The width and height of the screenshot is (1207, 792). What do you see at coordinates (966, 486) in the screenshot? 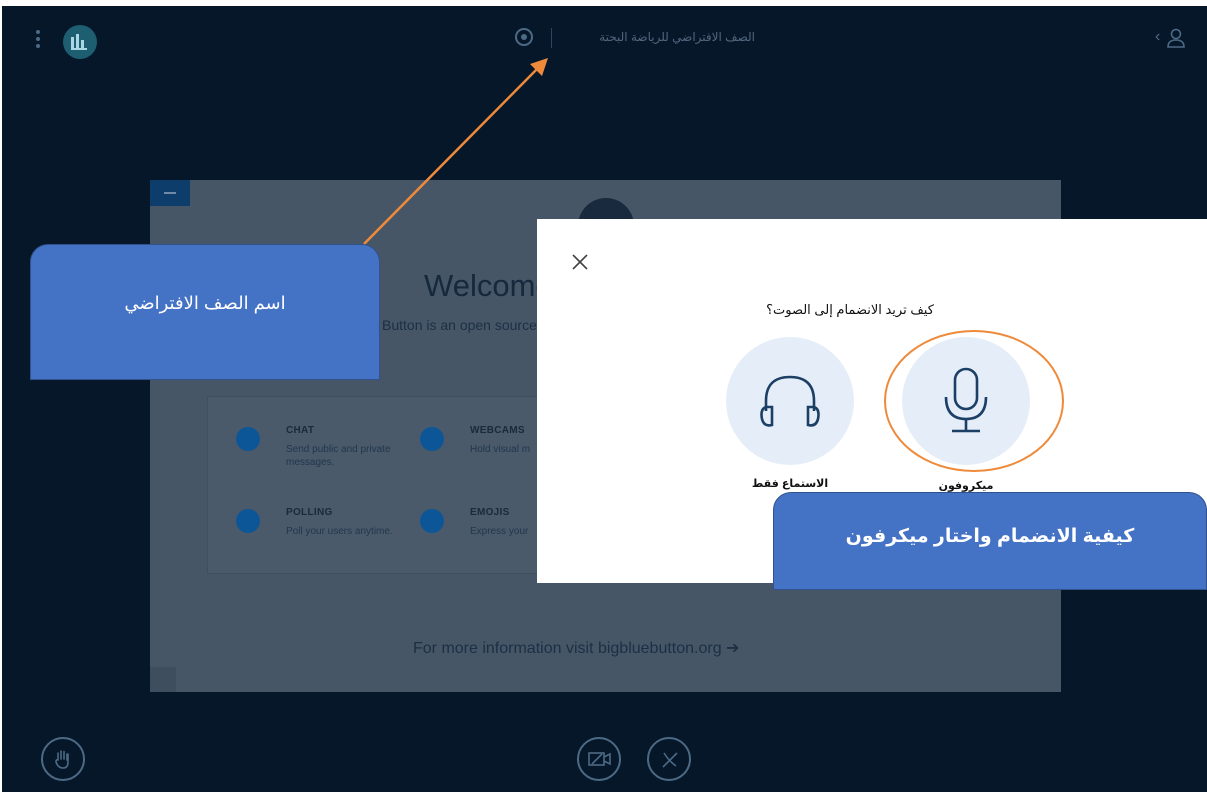
I see `microphone-label: ميكروفون` at bounding box center [966, 486].